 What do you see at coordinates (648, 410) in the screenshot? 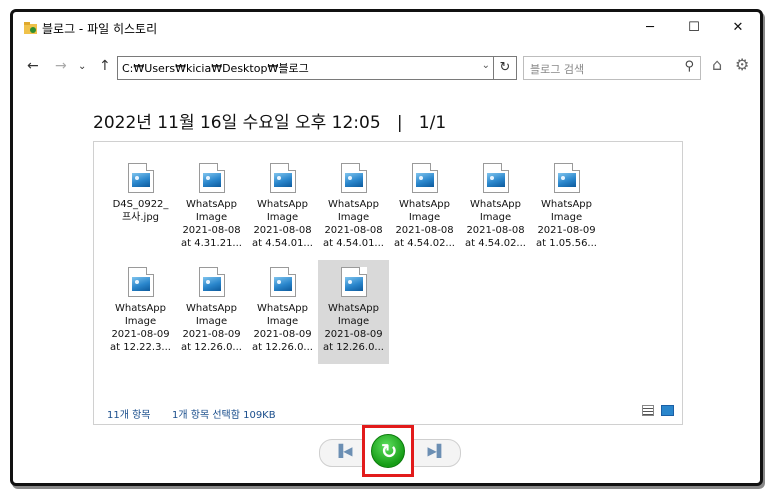
I see `details-view-icon` at bounding box center [648, 410].